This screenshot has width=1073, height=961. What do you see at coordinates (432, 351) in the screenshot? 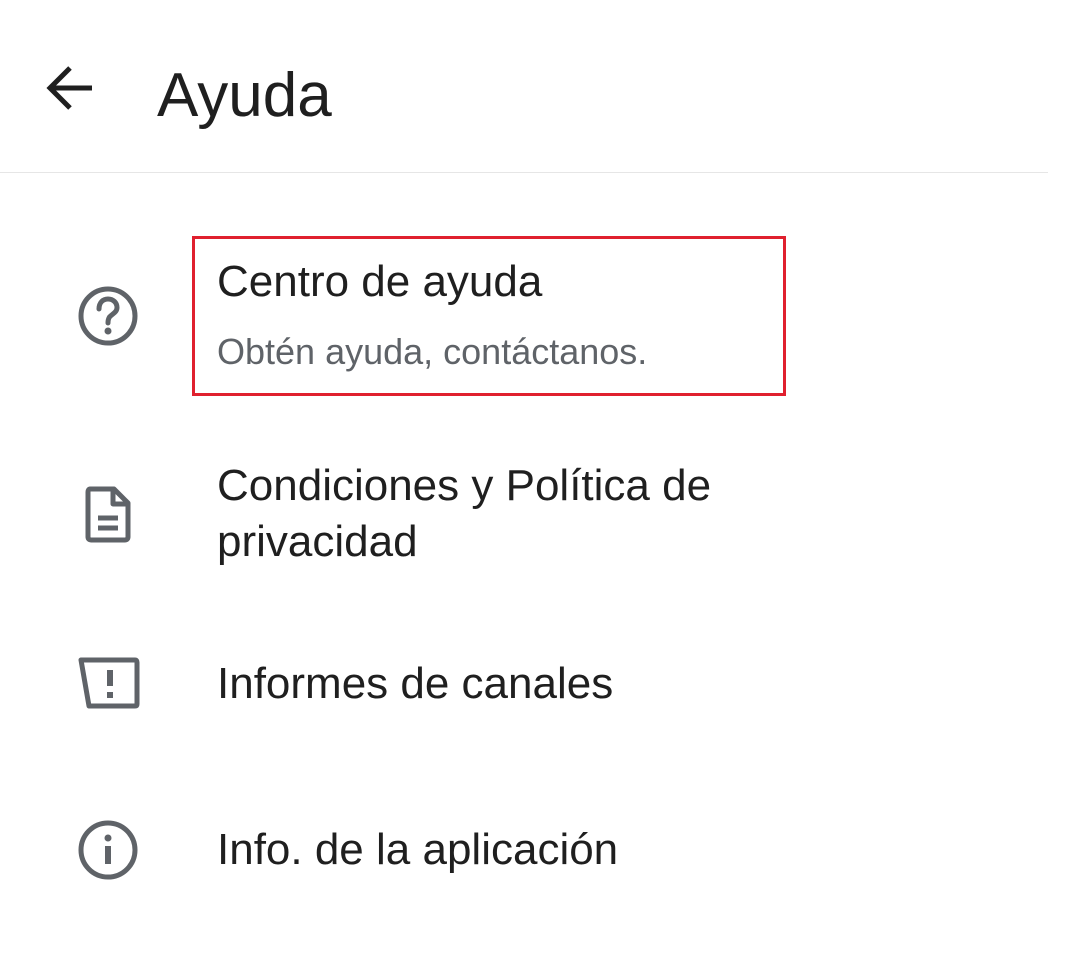
I see `menu-item-subtitle: Obtén ayuda, contáctanos.` at bounding box center [432, 351].